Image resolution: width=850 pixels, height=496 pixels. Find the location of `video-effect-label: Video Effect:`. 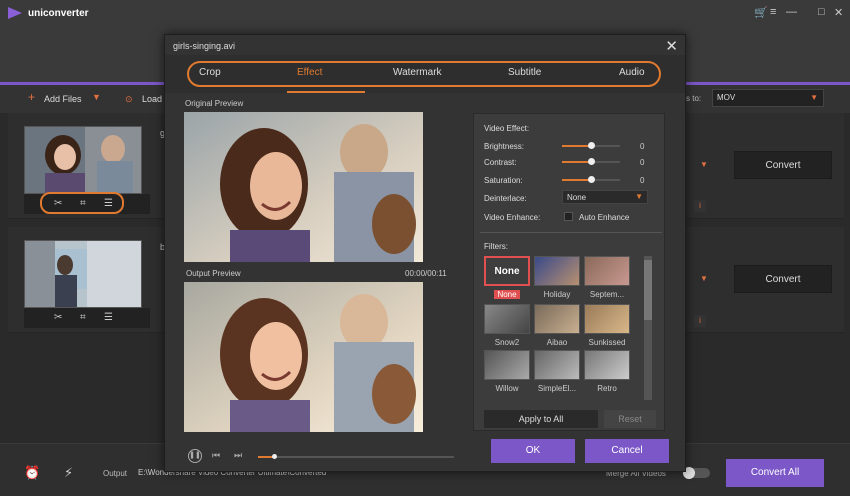

video-effect-label: Video Effect: is located at coordinates (507, 128).